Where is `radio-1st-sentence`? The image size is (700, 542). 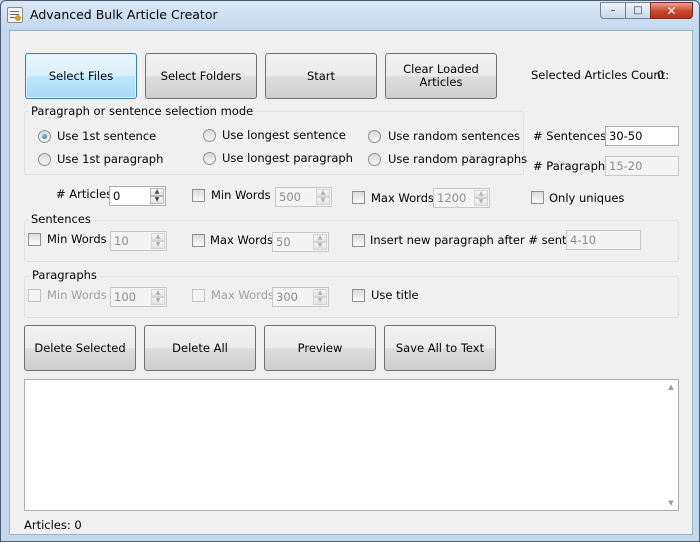 radio-1st-sentence is located at coordinates (44, 136).